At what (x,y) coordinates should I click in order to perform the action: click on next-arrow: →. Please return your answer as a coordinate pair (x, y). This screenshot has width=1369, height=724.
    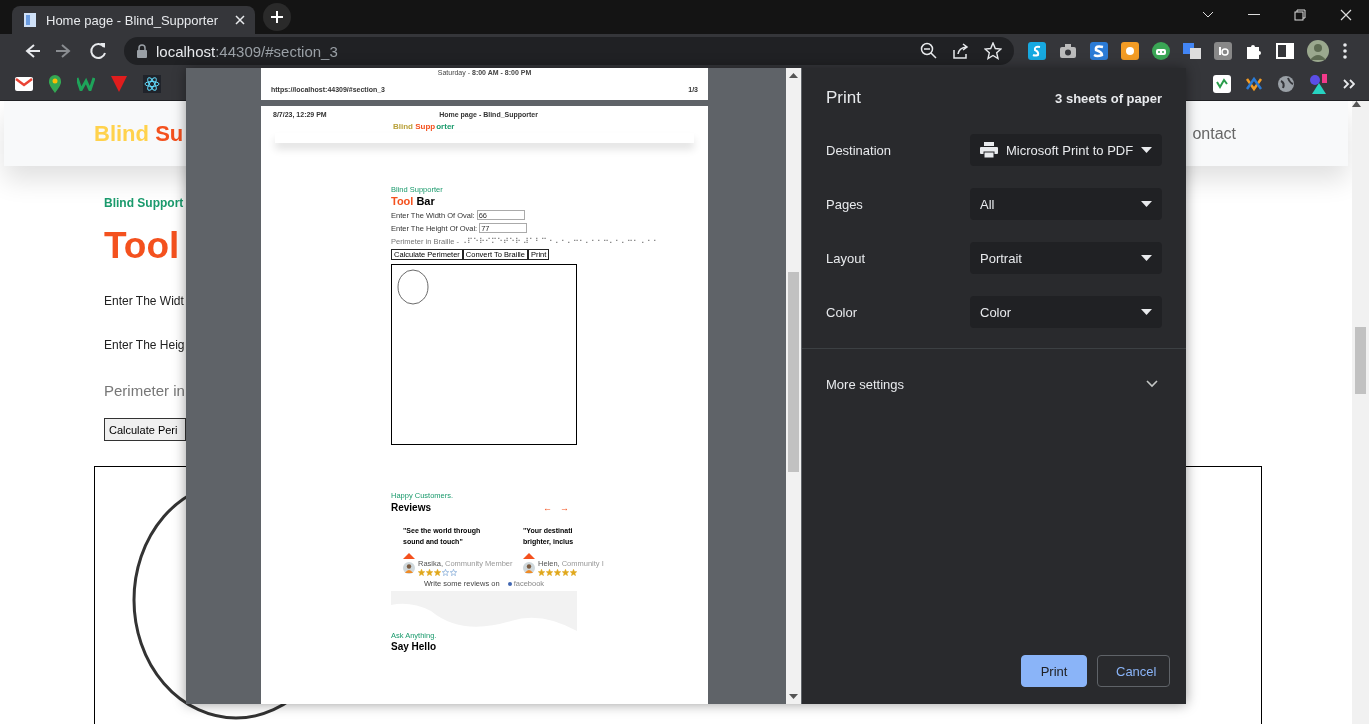
    Looking at the image, I should click on (564, 507).